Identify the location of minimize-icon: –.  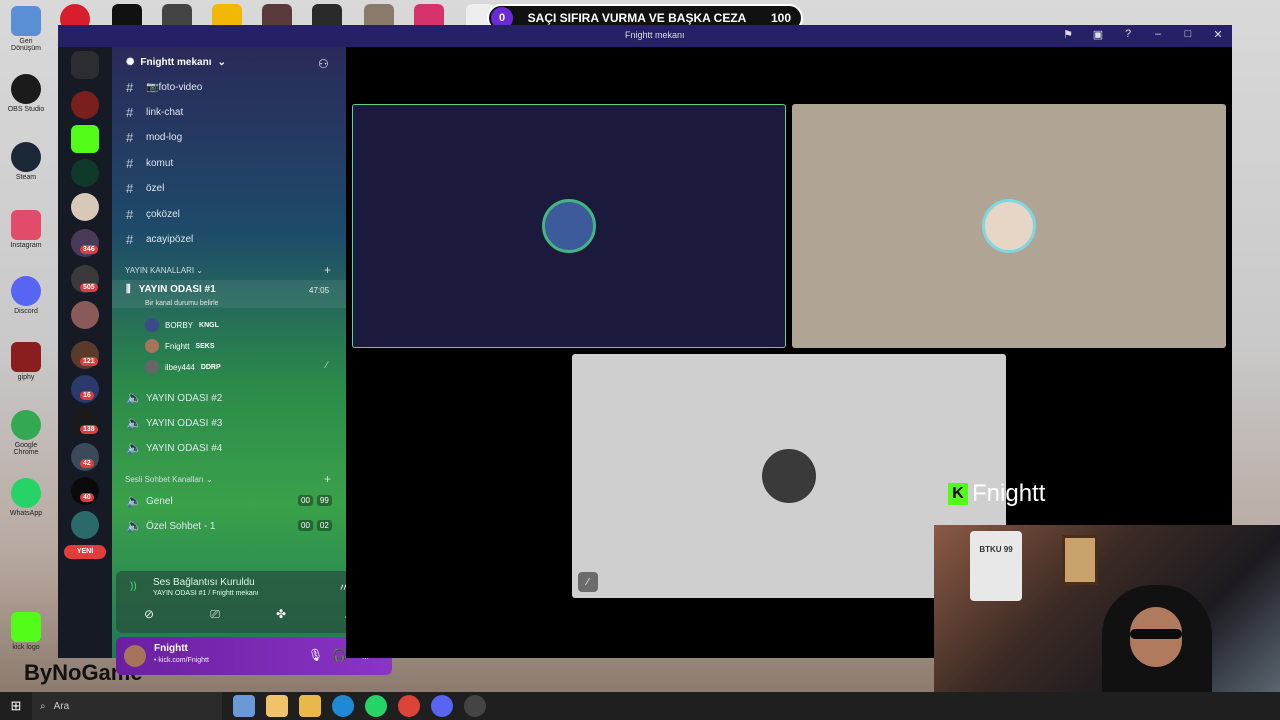
(1158, 34).